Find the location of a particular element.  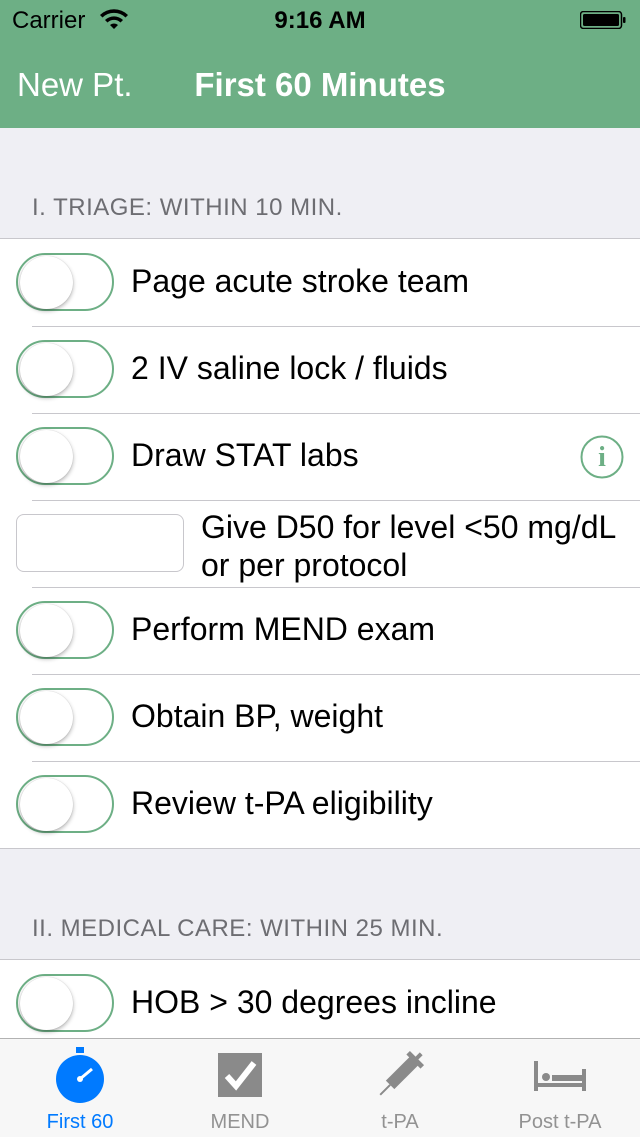

tab-label: MEND is located at coordinates (240, 1122).